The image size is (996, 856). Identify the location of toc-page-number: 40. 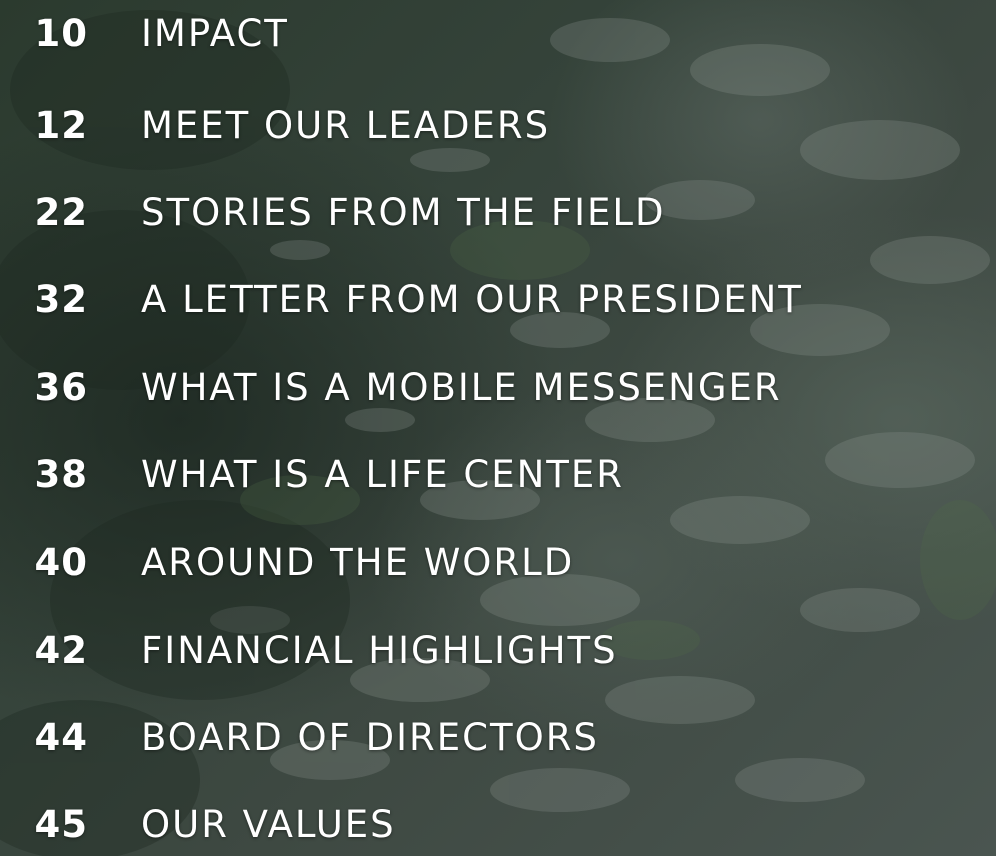
(61, 562).